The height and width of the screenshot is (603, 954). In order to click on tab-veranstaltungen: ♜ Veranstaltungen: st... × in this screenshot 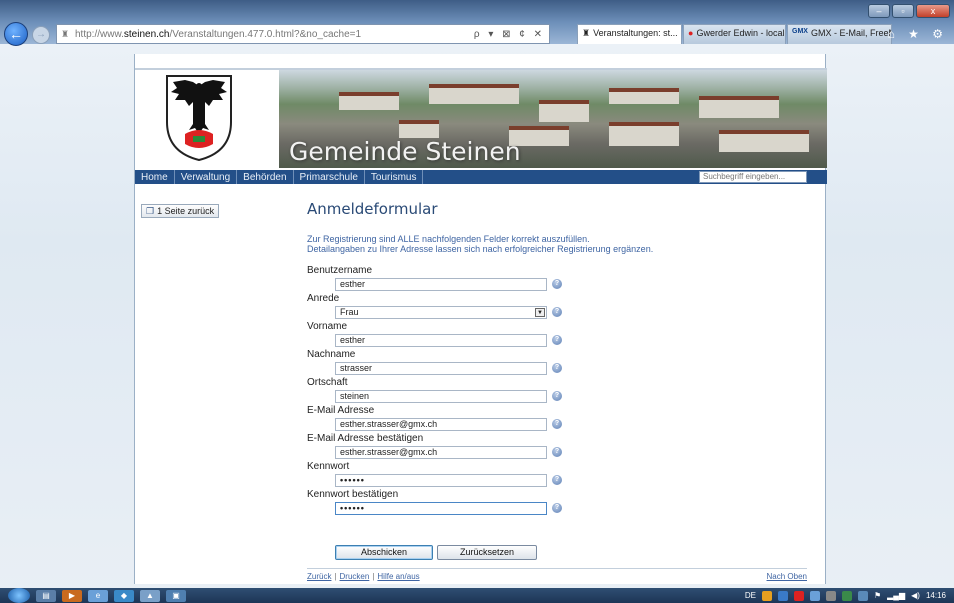, I will do `click(629, 34)`.